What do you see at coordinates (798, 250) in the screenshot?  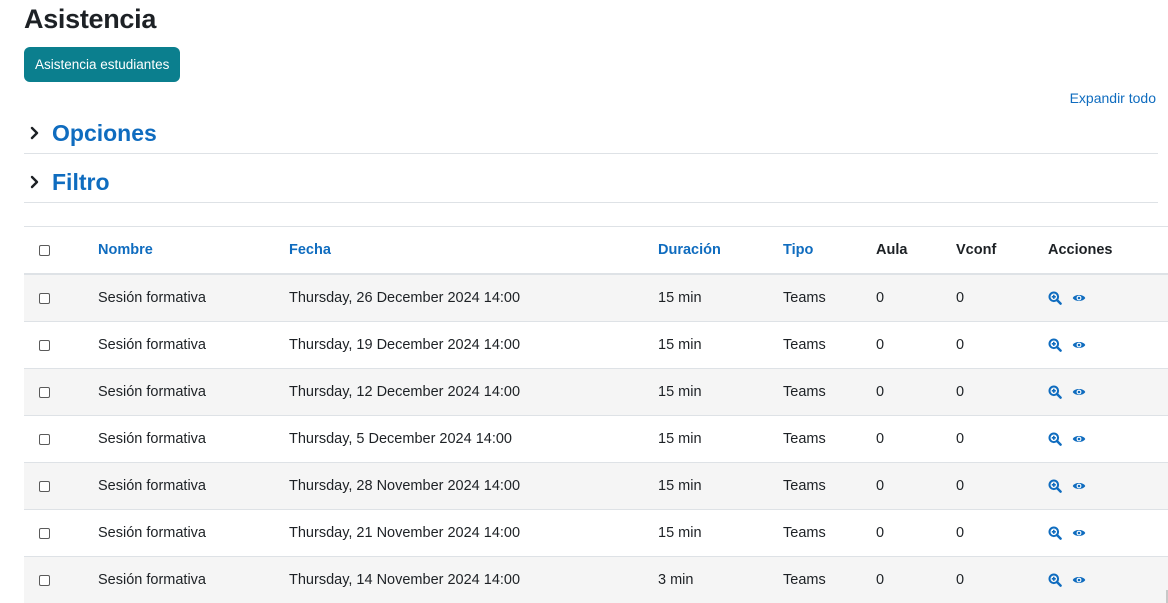 I see `sort-tipo-link: Tipo` at bounding box center [798, 250].